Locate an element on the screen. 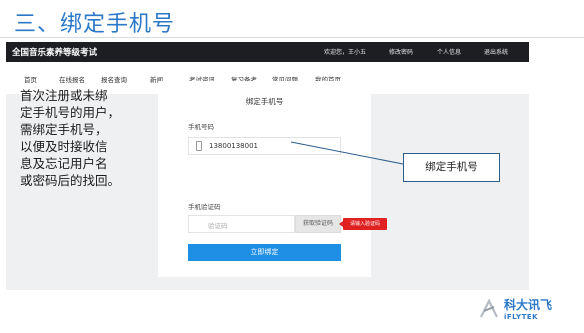 Image resolution: width=584 pixels, height=333 pixels. logo-name-cn: 科大讯飞 is located at coordinates (528, 305).